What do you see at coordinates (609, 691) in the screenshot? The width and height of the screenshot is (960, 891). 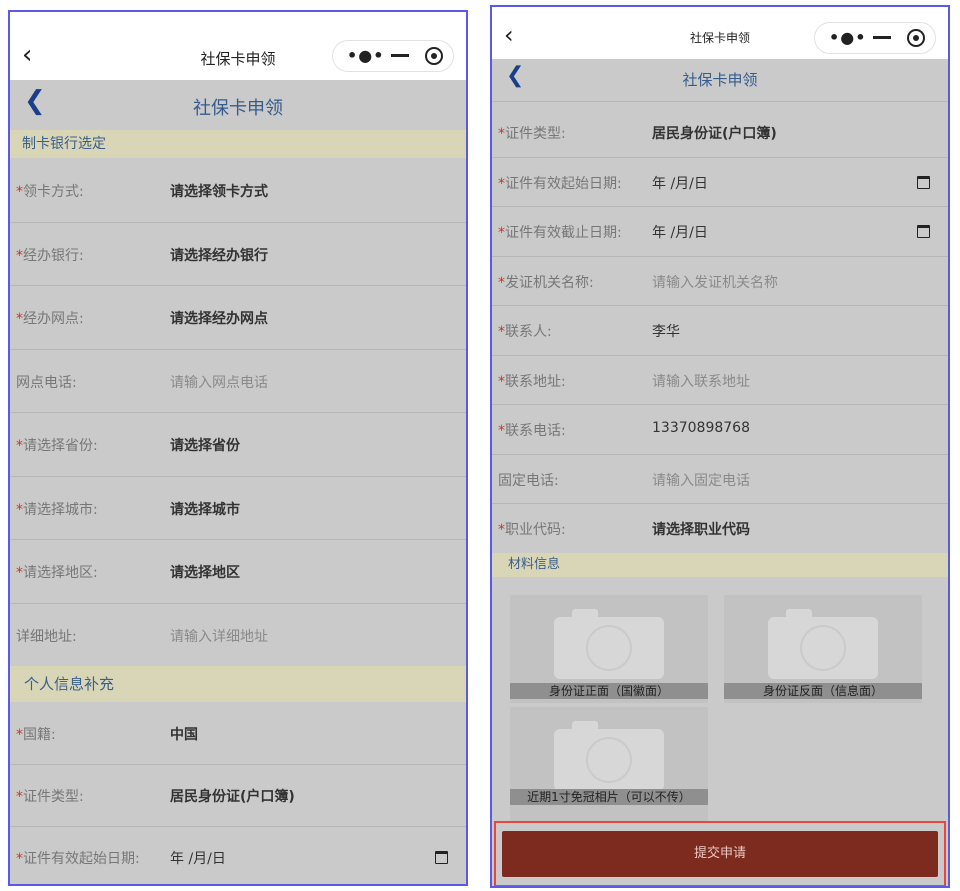 I see `upload-caption: 身份证正面（国徽面）` at bounding box center [609, 691].